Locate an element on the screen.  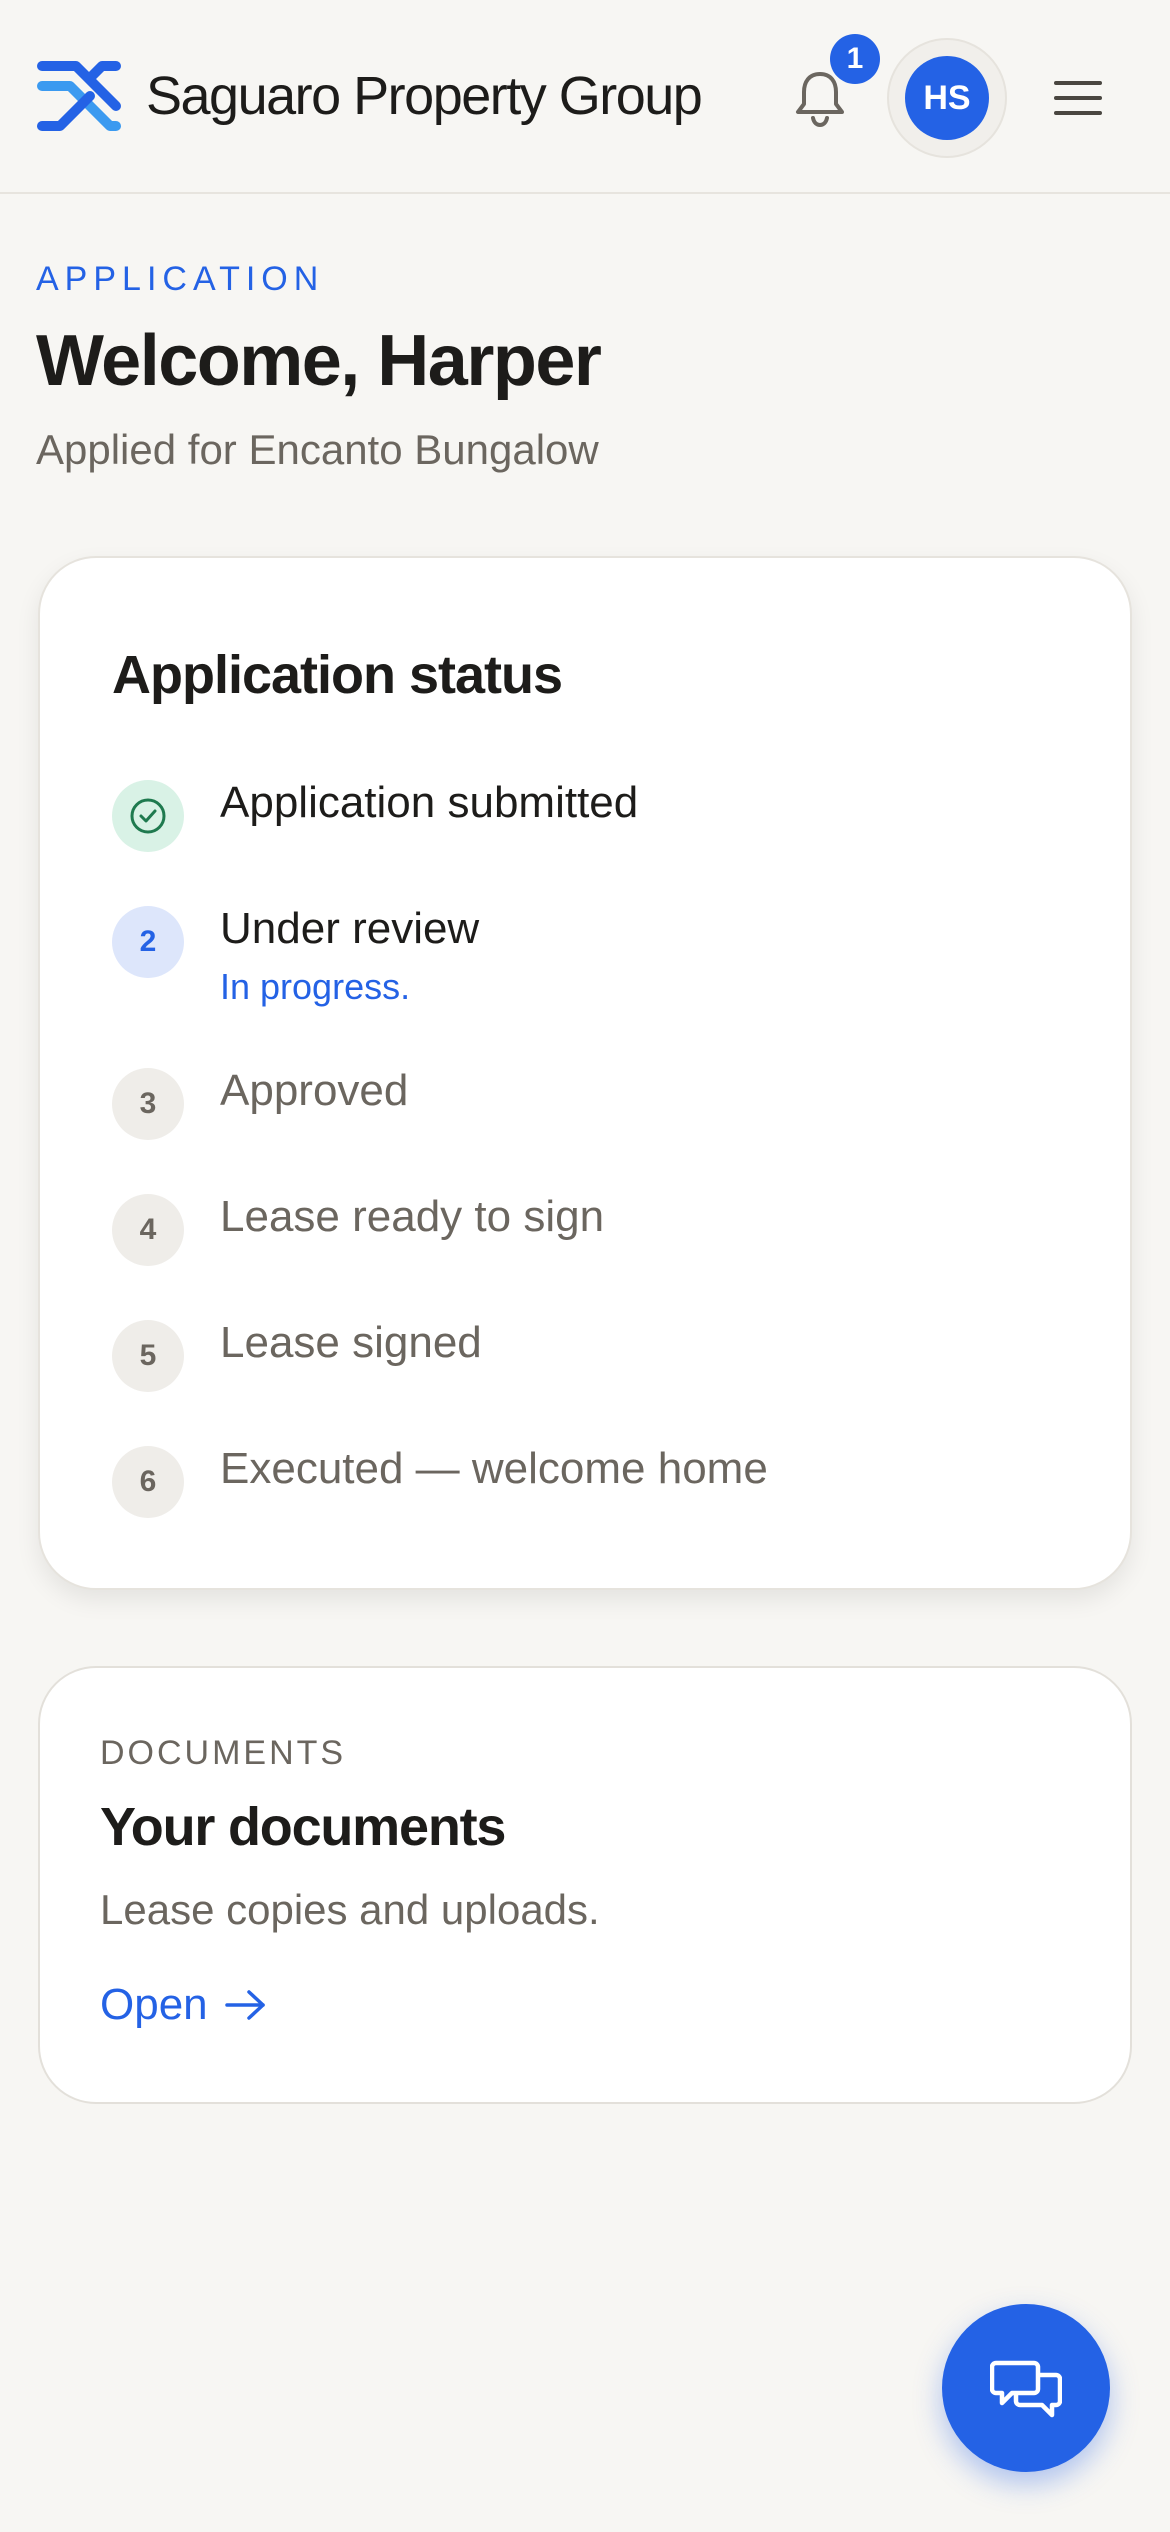
step-6-indicator: 6 is located at coordinates (148, 1482).